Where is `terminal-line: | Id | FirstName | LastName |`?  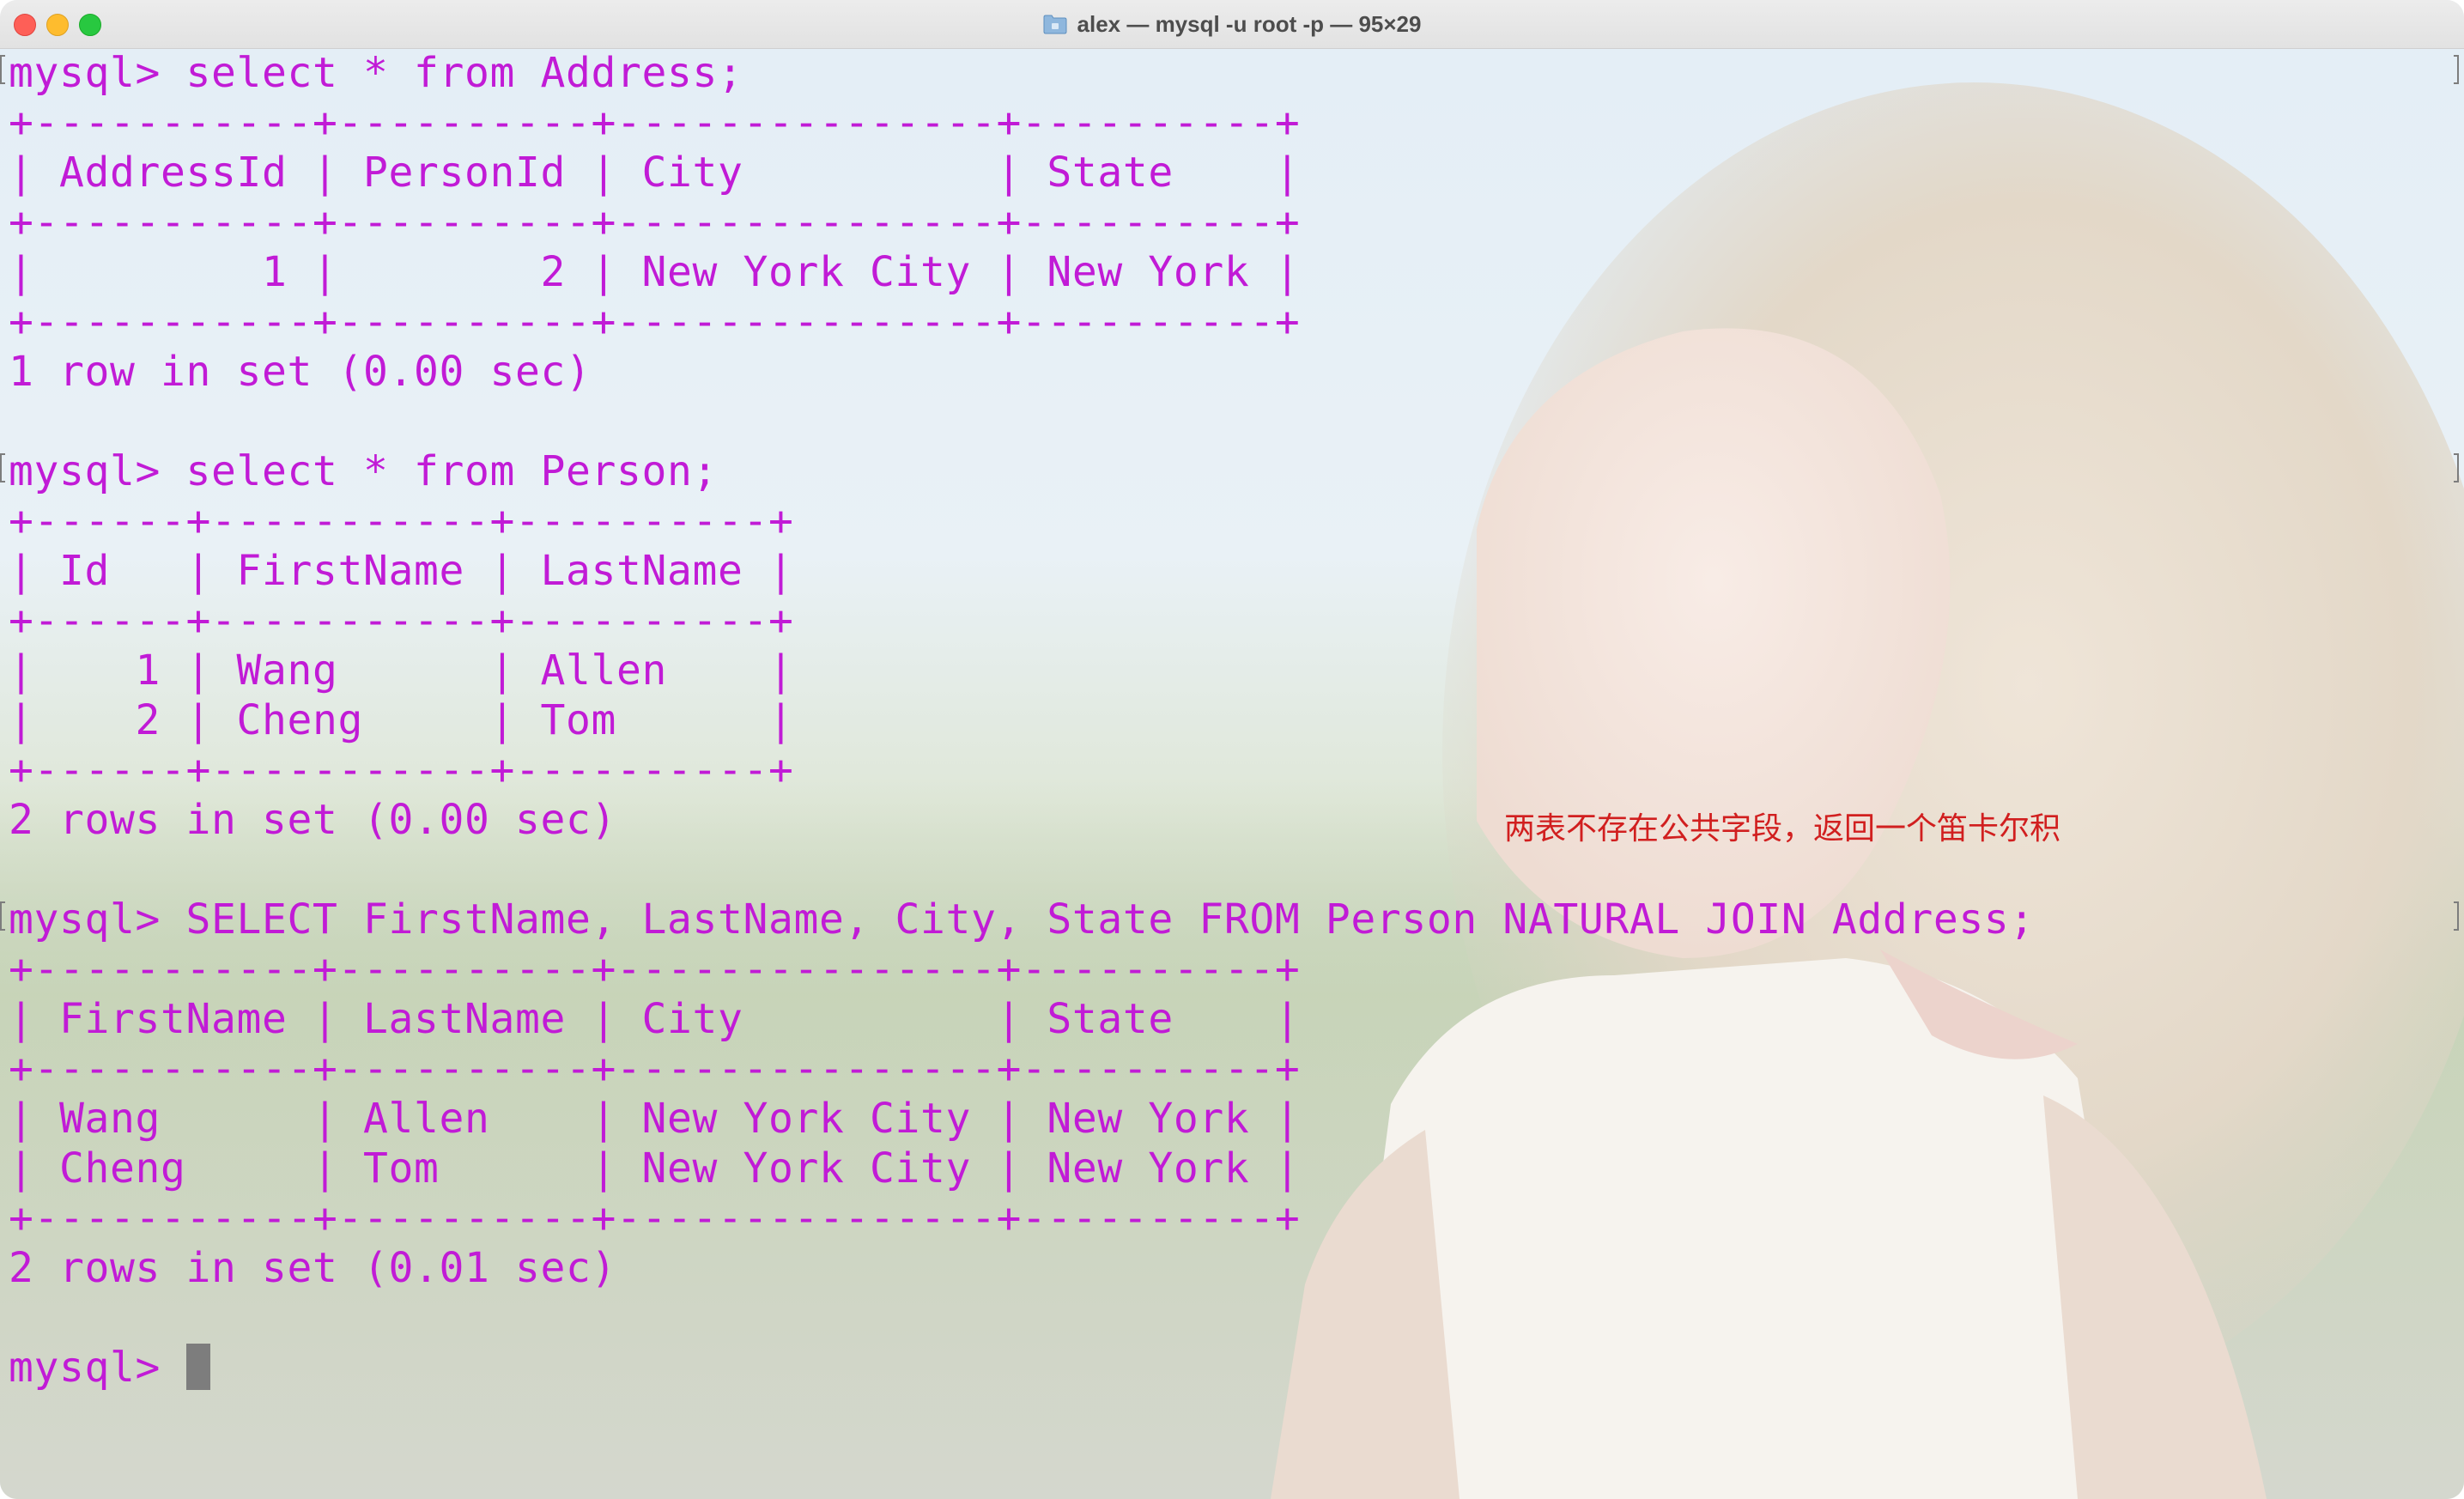
terminal-line: | Id | FirstName | LastName | is located at coordinates (401, 571).